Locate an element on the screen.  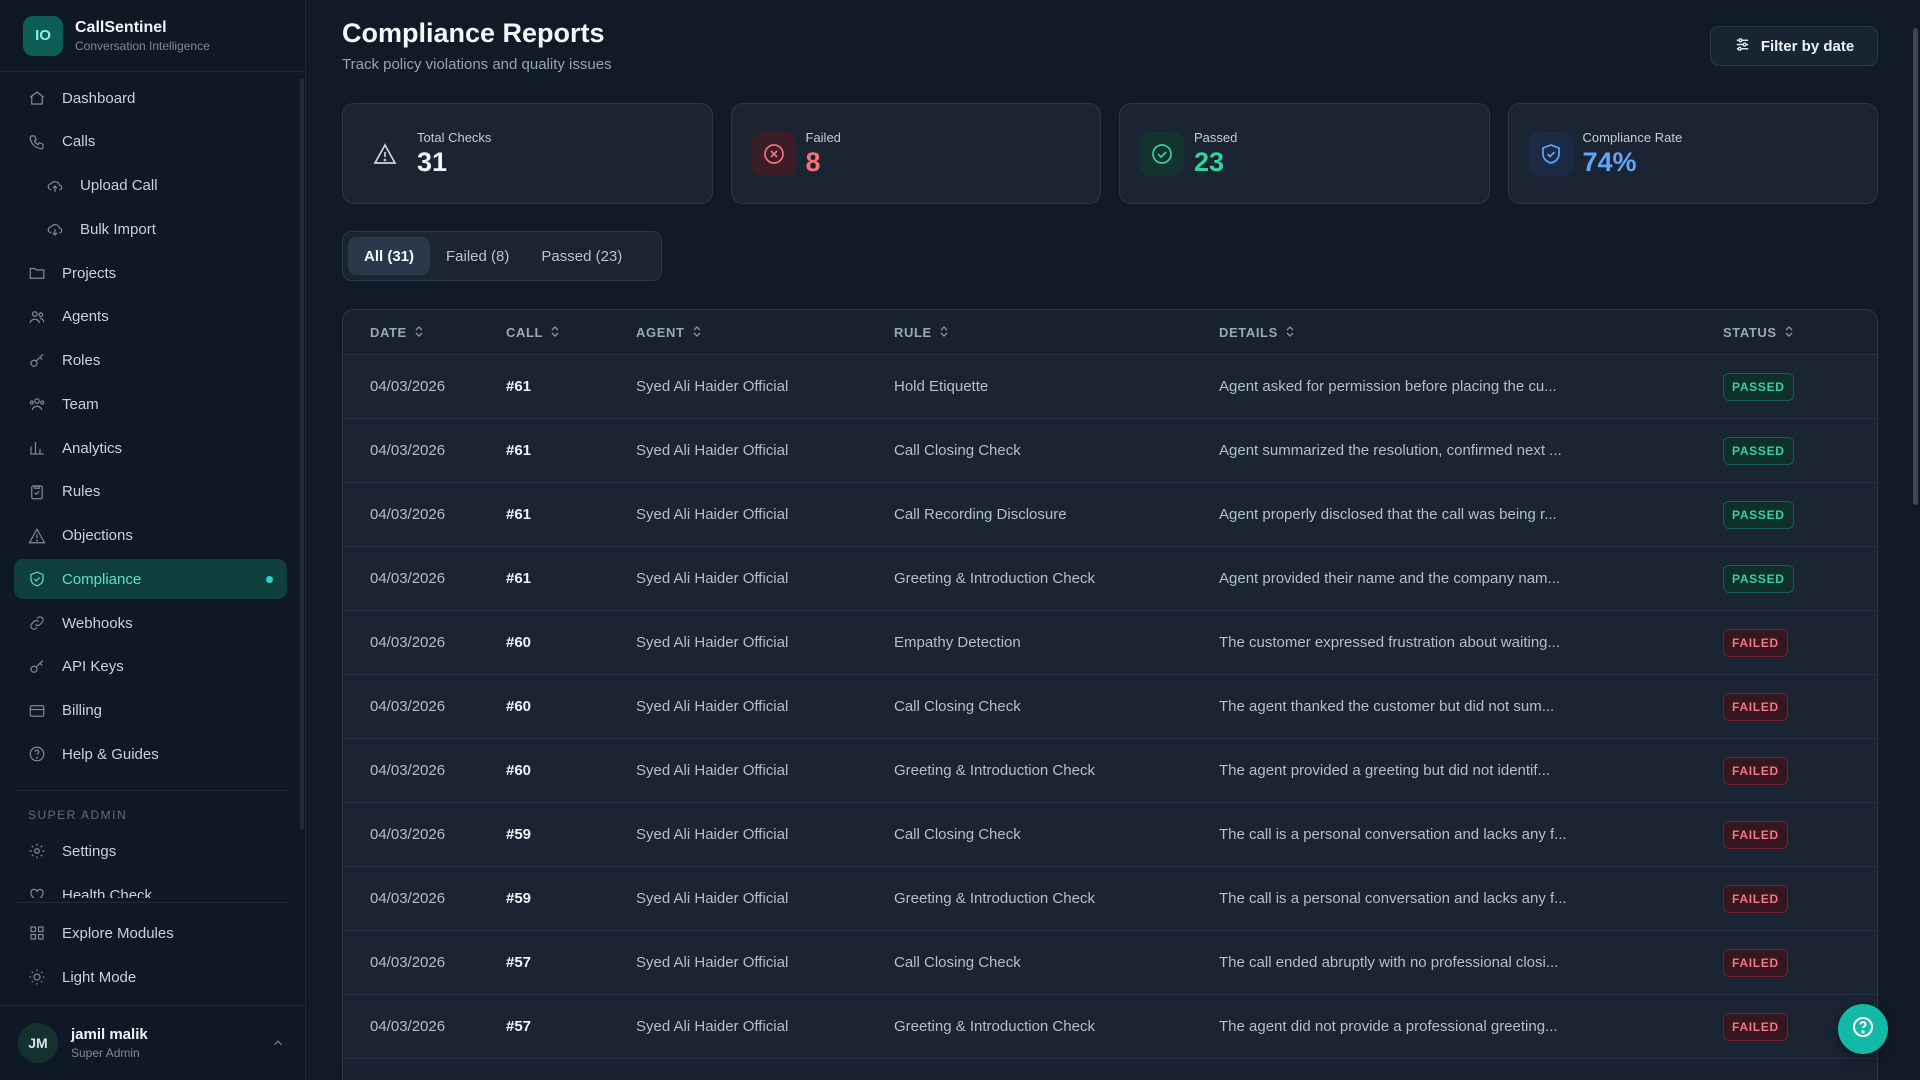
sidebar-item-upload-call: Upload Call is located at coordinates (150, 186).